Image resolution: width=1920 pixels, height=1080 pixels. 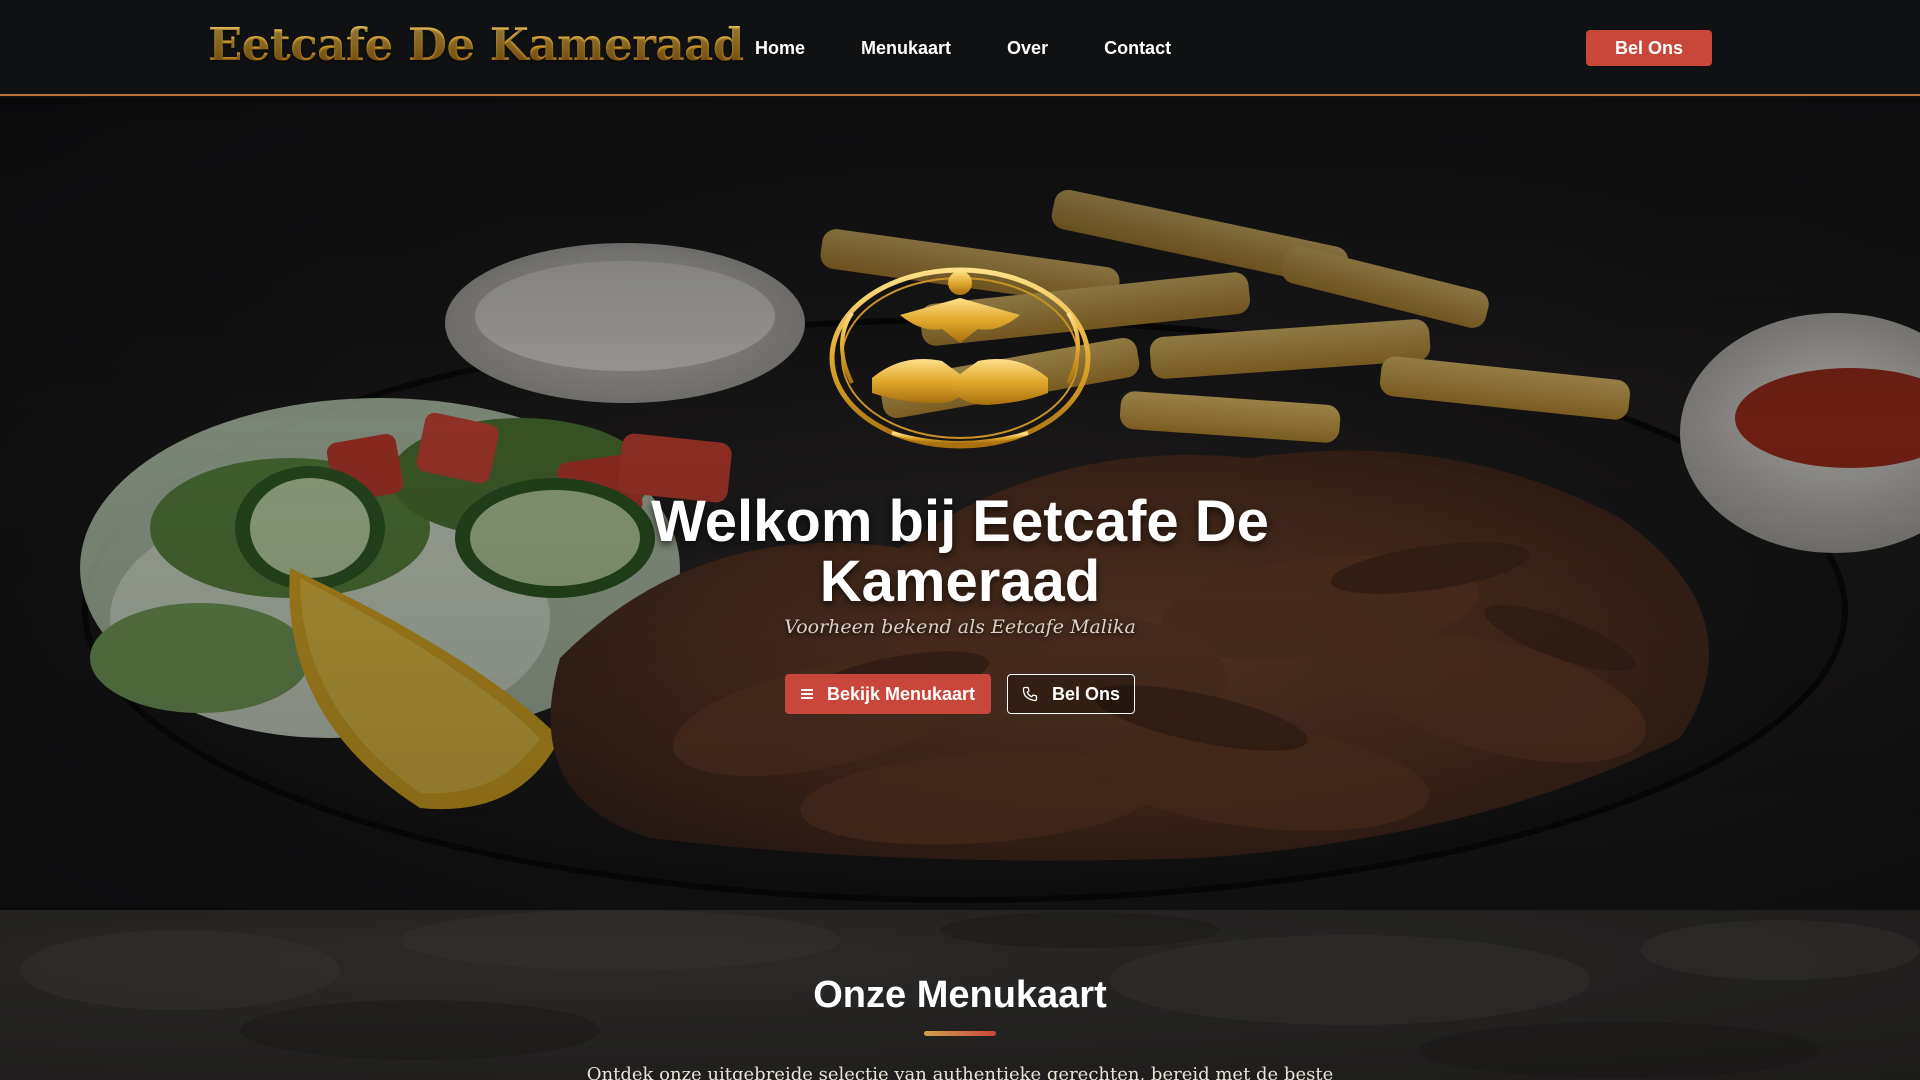 What do you see at coordinates (476, 44) in the screenshot?
I see `brand-logo: Eetcafe De Kameraad` at bounding box center [476, 44].